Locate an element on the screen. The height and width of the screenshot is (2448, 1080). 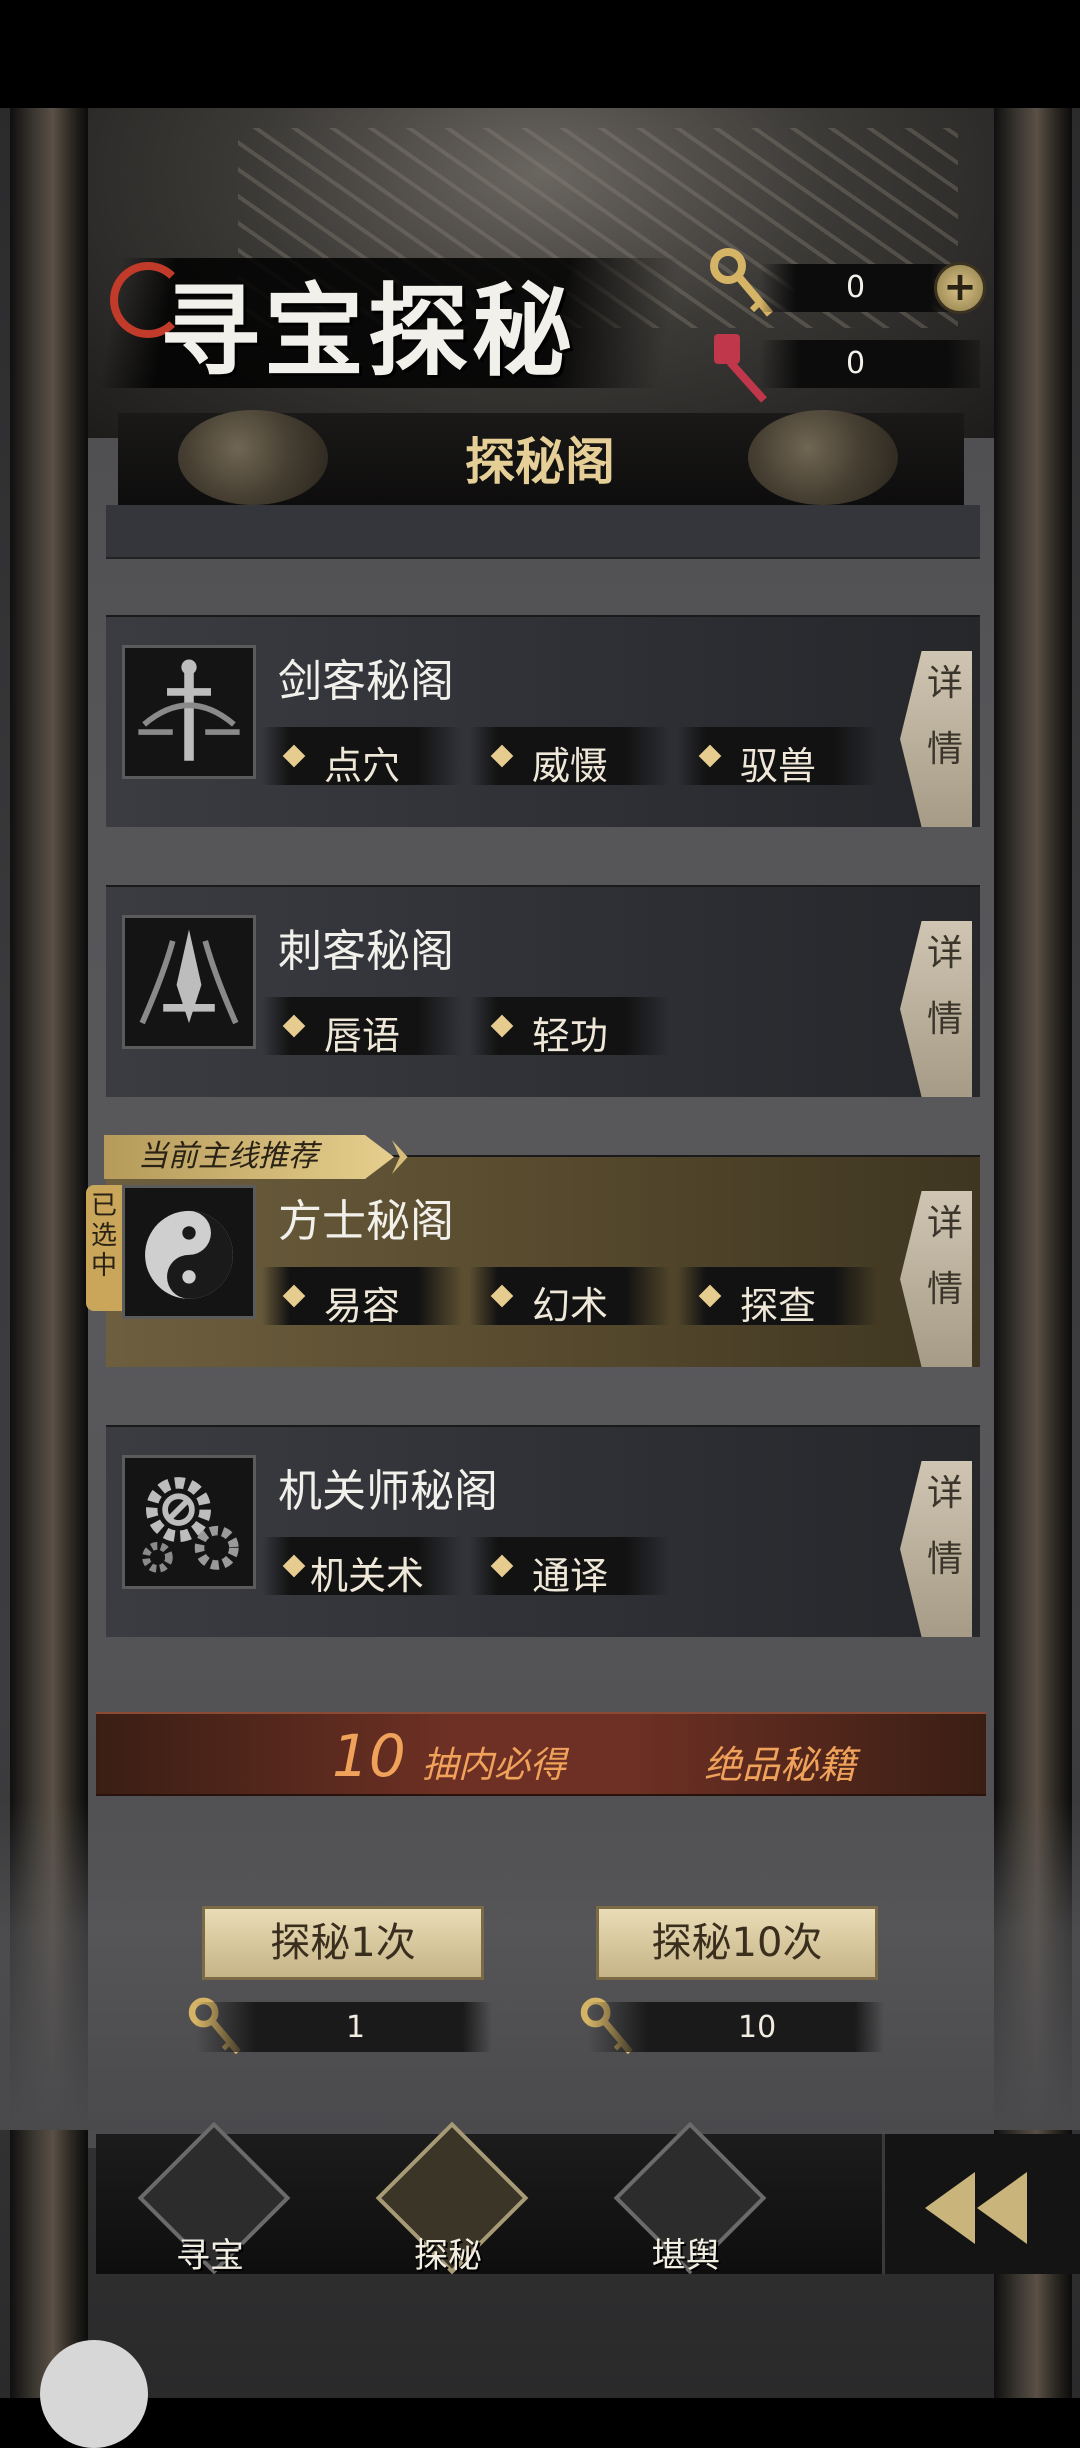
tag-label: 易容 is located at coordinates (362, 1306).